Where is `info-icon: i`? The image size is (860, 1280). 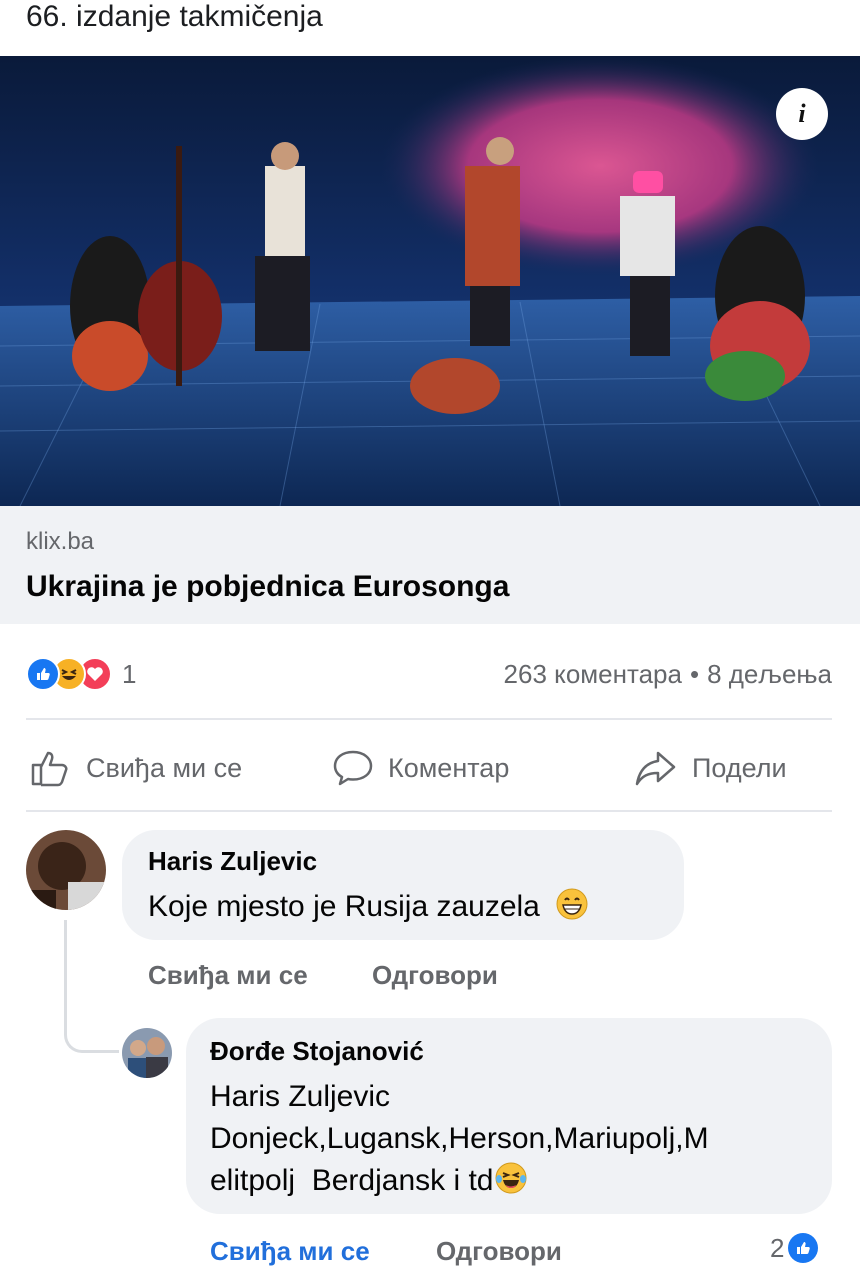 info-icon: i is located at coordinates (802, 114).